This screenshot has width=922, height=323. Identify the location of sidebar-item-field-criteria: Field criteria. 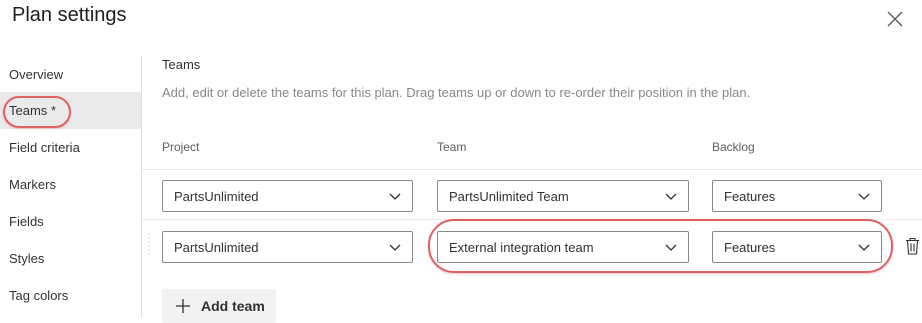
(70, 147).